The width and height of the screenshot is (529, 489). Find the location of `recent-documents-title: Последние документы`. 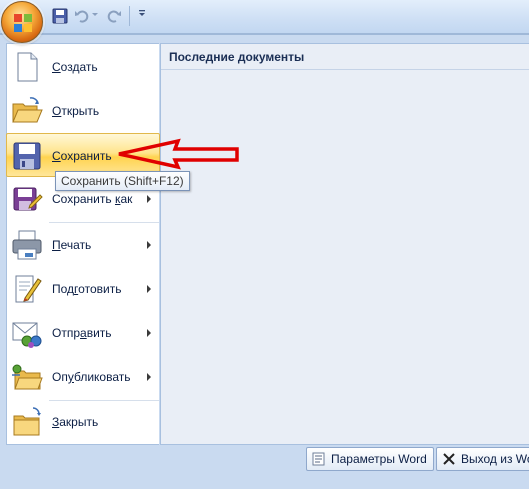

recent-documents-title: Последние документы is located at coordinates (345, 57).